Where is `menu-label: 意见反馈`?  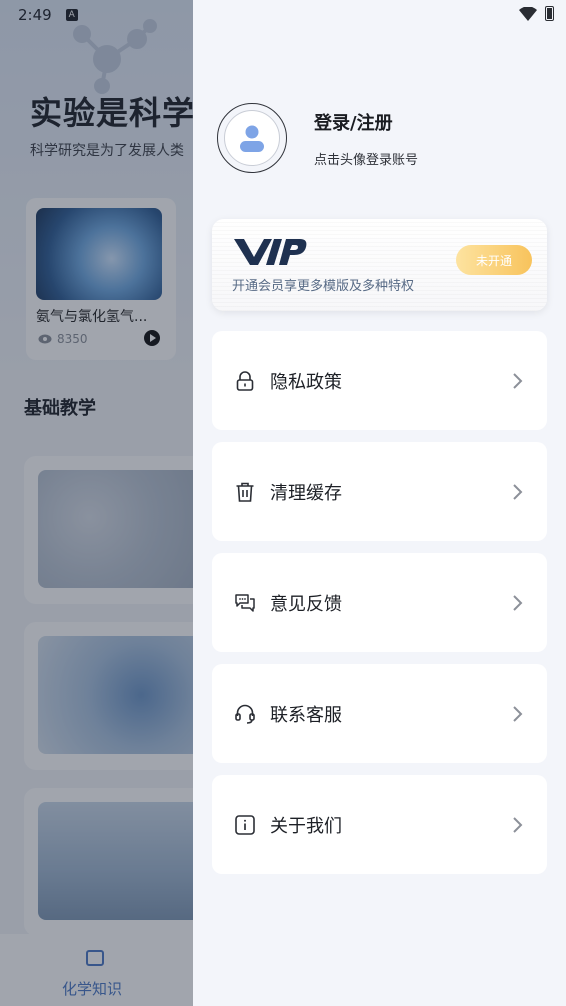 menu-label: 意见反馈 is located at coordinates (306, 604).